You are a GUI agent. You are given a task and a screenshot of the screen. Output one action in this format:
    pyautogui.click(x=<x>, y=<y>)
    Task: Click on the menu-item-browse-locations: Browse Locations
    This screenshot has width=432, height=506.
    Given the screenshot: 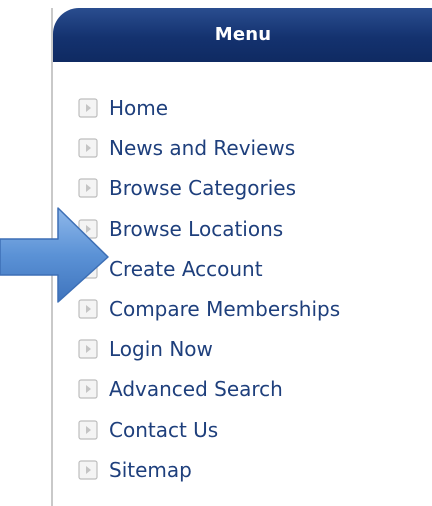 What is the action you would take?
    pyautogui.click(x=209, y=229)
    